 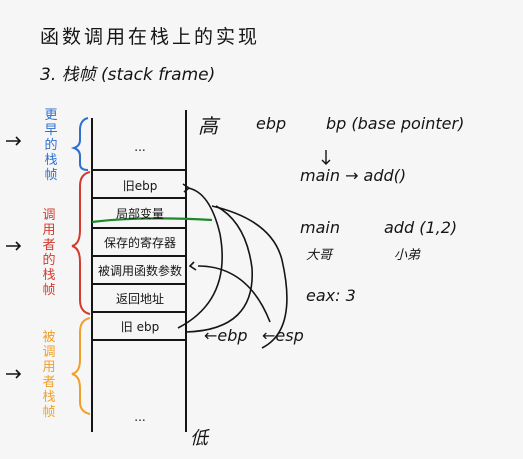 What do you see at coordinates (421, 227) in the screenshot?
I see `add-call-label: add (1,2)` at bounding box center [421, 227].